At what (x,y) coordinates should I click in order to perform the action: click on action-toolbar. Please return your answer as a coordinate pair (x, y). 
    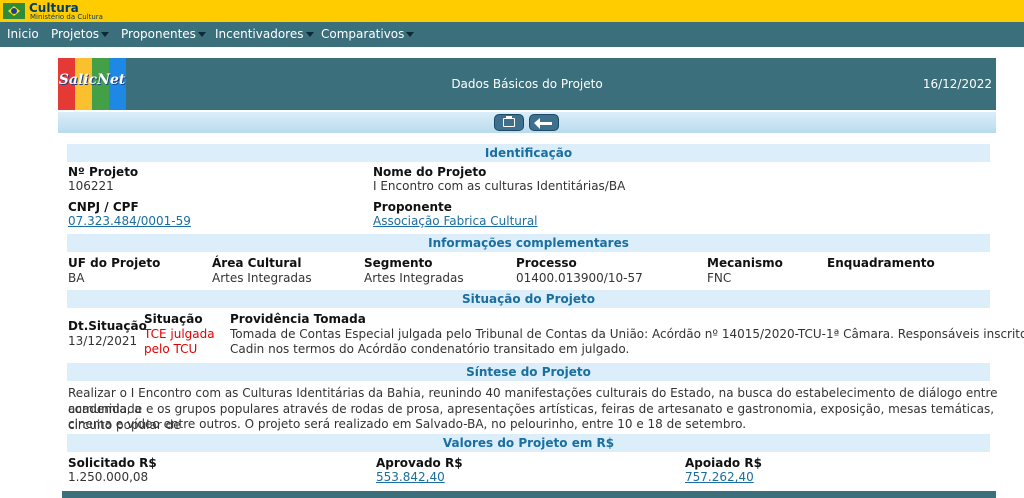
    Looking at the image, I should click on (527, 122).